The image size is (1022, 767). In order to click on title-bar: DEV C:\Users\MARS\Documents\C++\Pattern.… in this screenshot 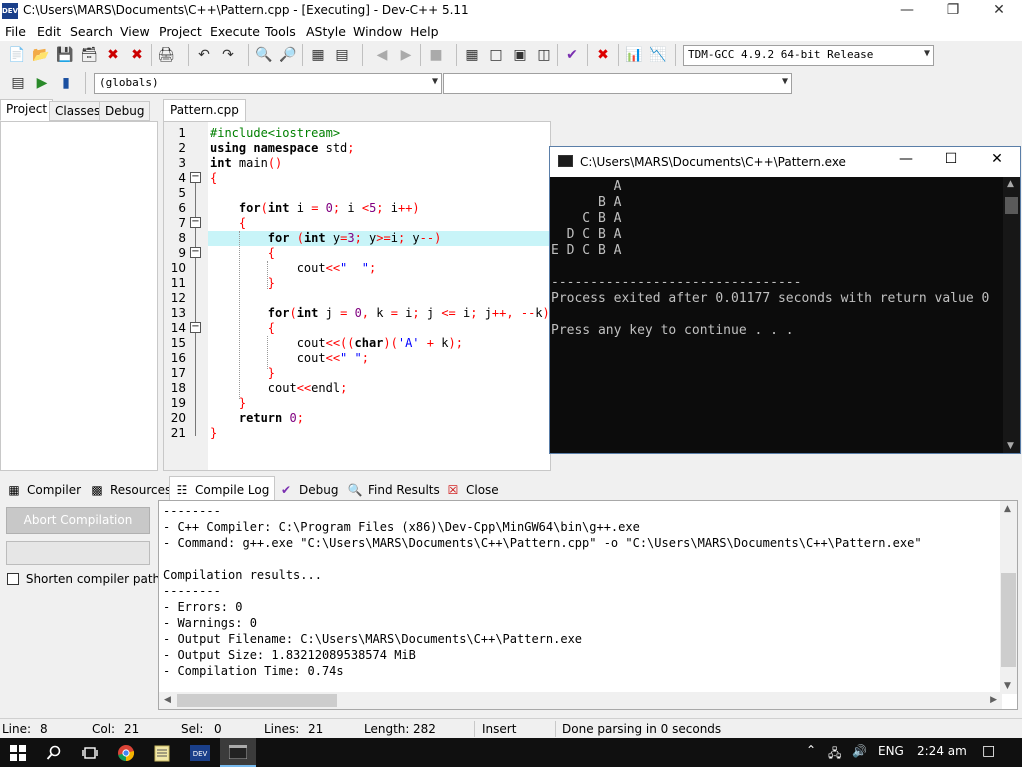, I will do `click(511, 11)`.